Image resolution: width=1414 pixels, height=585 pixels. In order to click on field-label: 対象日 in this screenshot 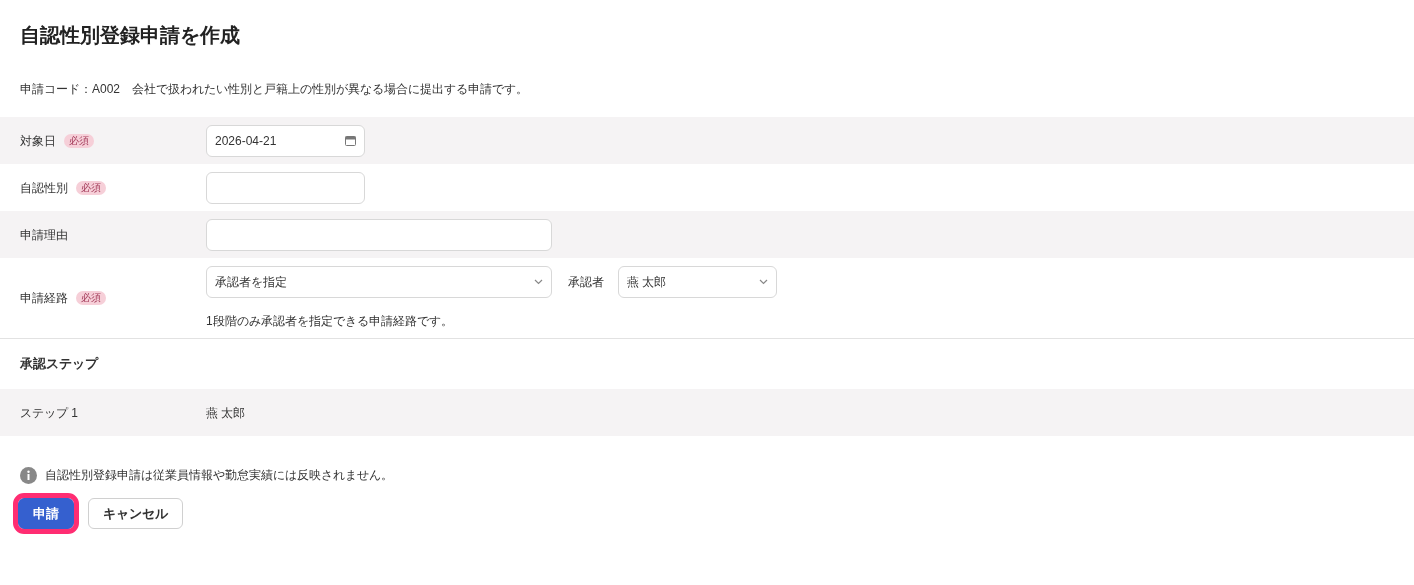, I will do `click(38, 141)`.